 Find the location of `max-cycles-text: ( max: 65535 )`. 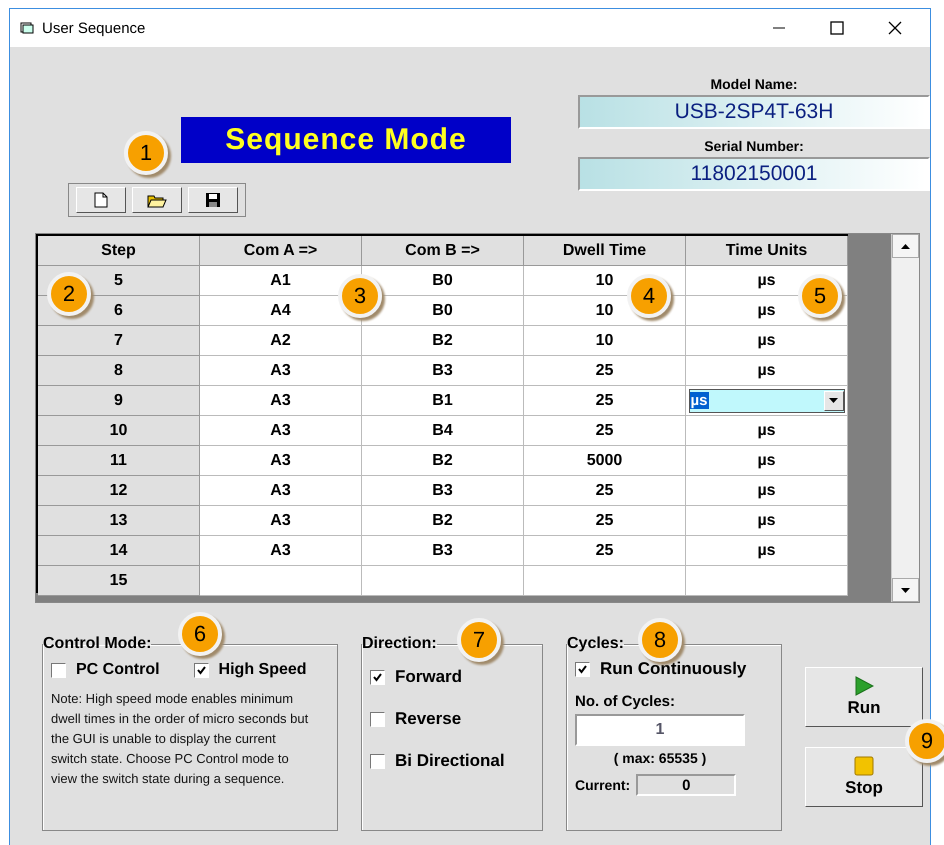

max-cycles-text: ( max: 65535 ) is located at coordinates (660, 758).